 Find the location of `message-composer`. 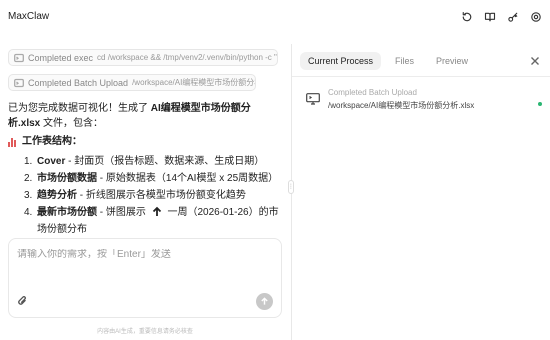

message-composer is located at coordinates (145, 278).